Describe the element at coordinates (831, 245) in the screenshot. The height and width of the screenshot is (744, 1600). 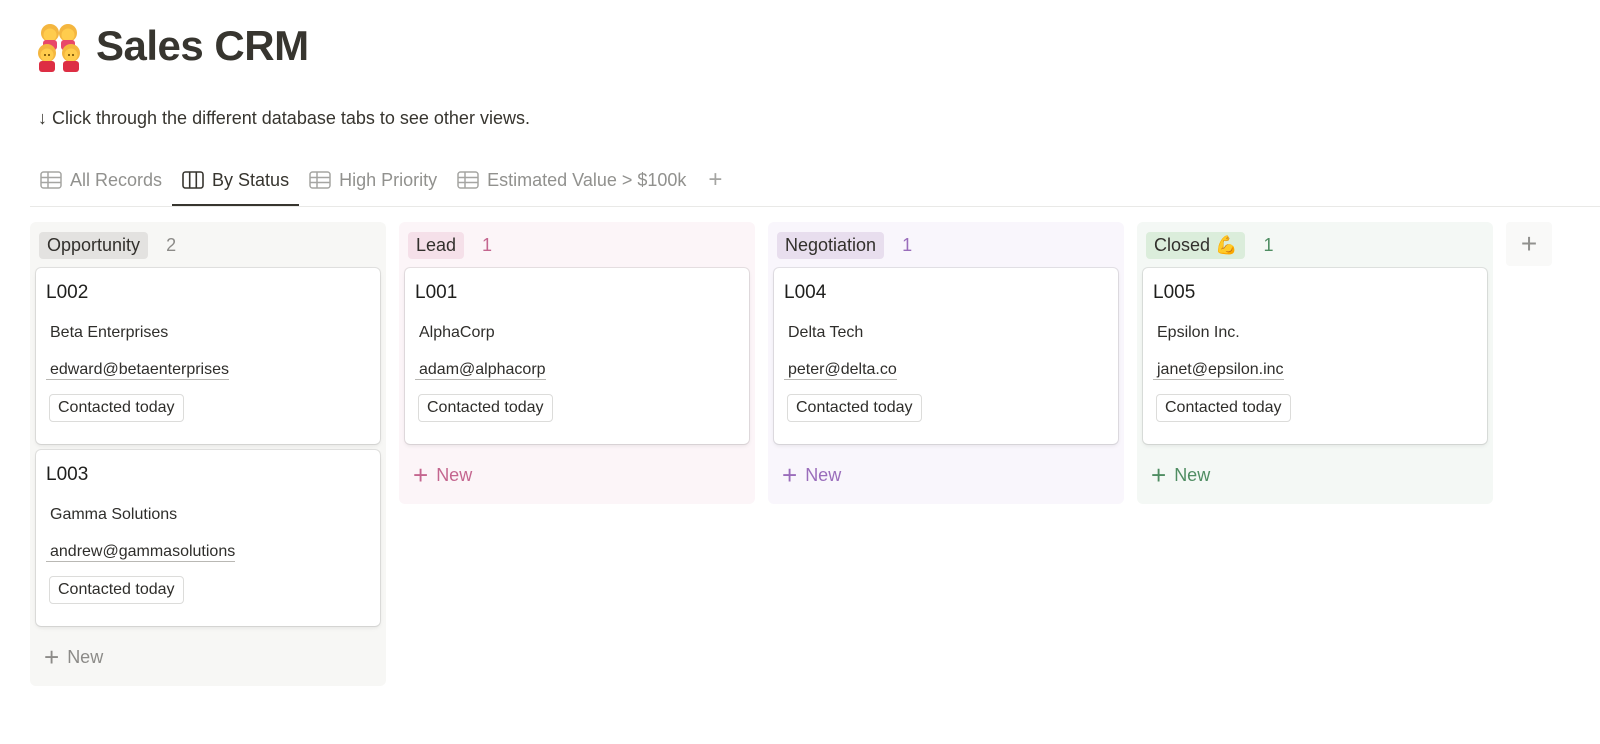
I see `status-pill: Negotiation` at that location.